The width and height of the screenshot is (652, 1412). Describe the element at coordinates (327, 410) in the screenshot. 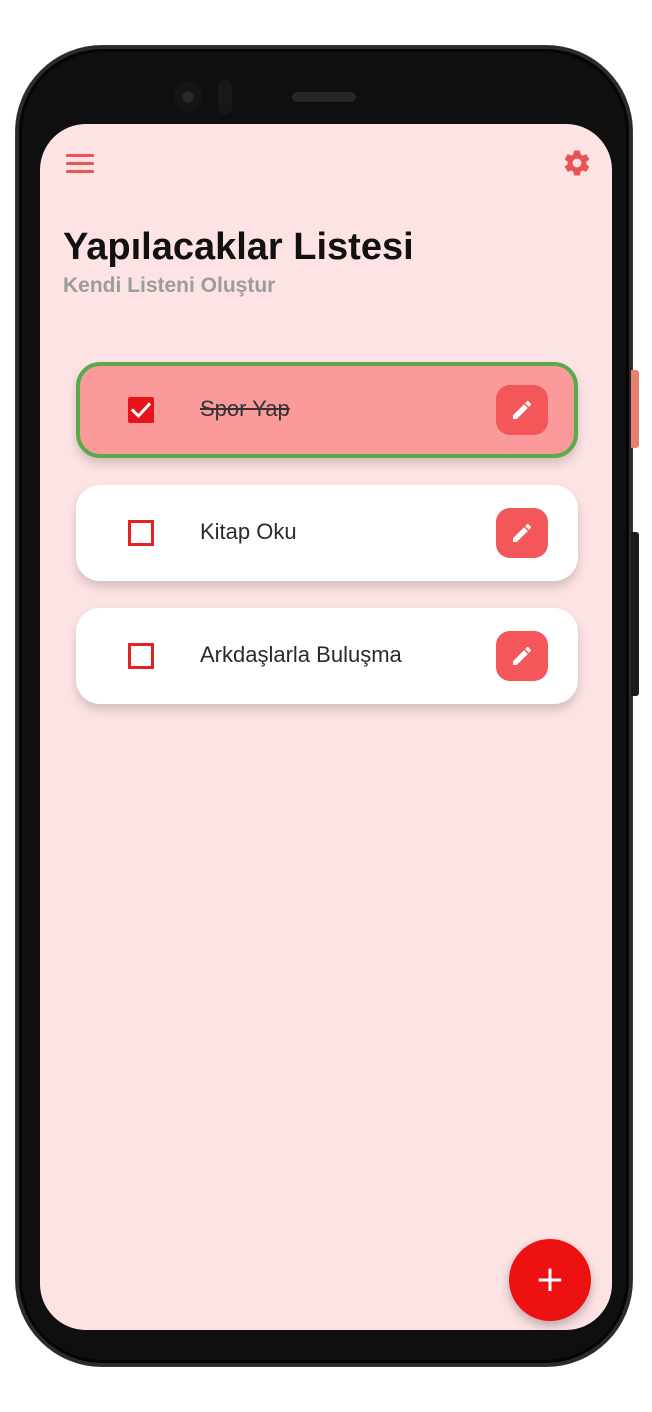

I see `task-item-completed: Spor Yap` at that location.